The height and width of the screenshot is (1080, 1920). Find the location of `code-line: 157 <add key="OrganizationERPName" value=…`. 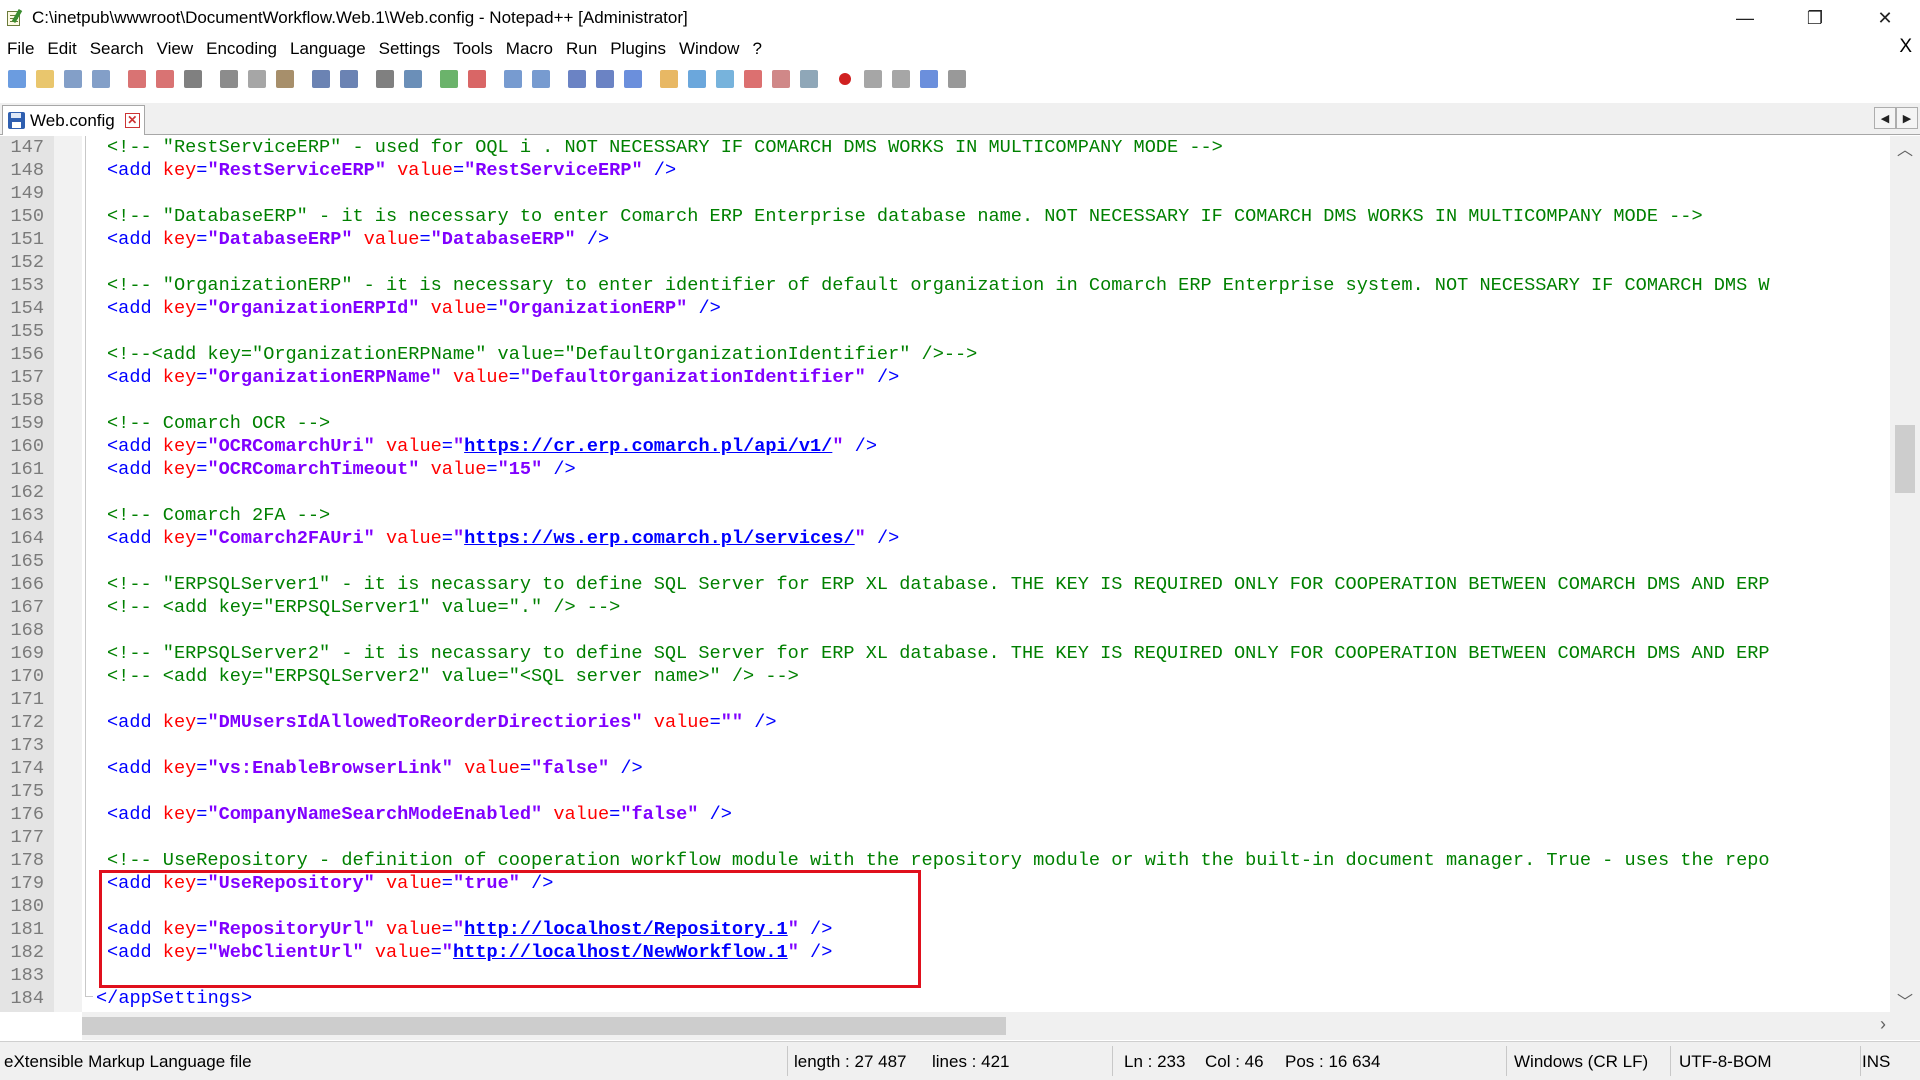

code-line: 157 <add key="OrganizationERPName" value=… is located at coordinates (945, 377).